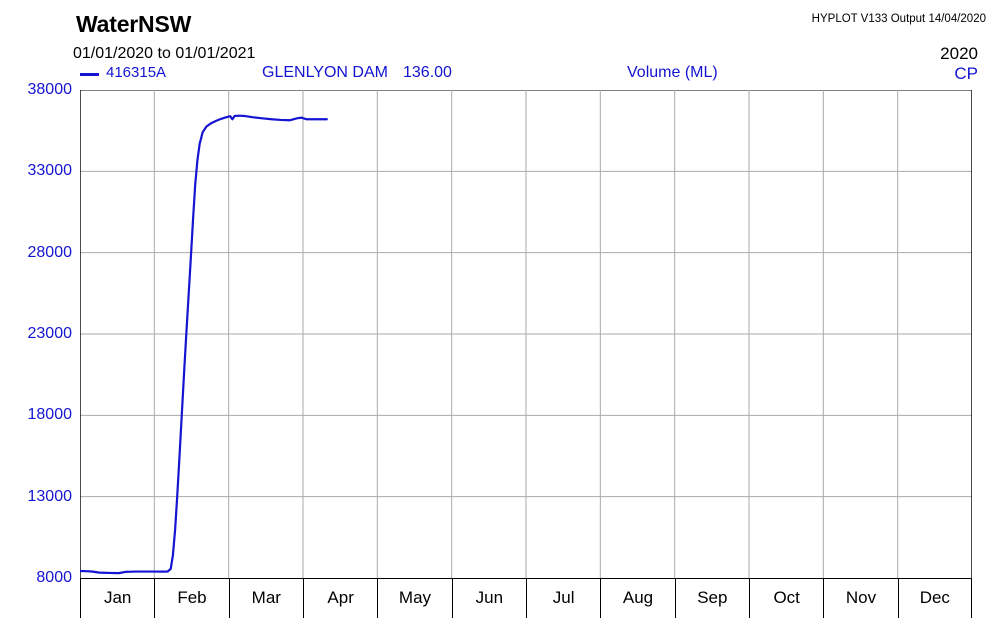  Describe the element at coordinates (50, 415) in the screenshot. I see `y-tick-label: 18000` at that location.